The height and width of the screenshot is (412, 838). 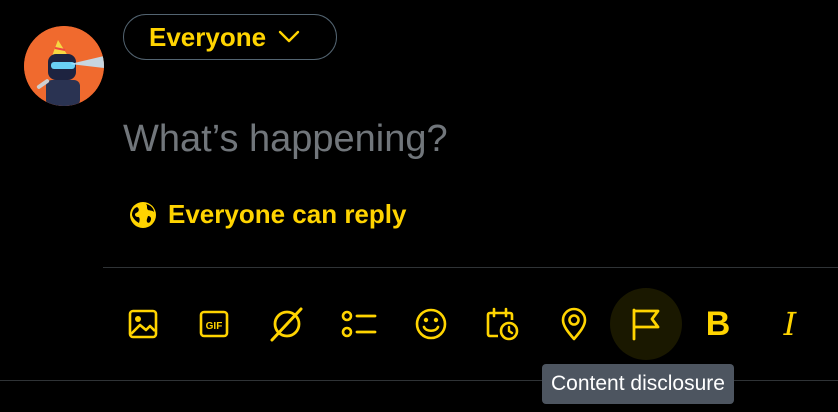 I want to click on avatar, so click(x=64, y=66).